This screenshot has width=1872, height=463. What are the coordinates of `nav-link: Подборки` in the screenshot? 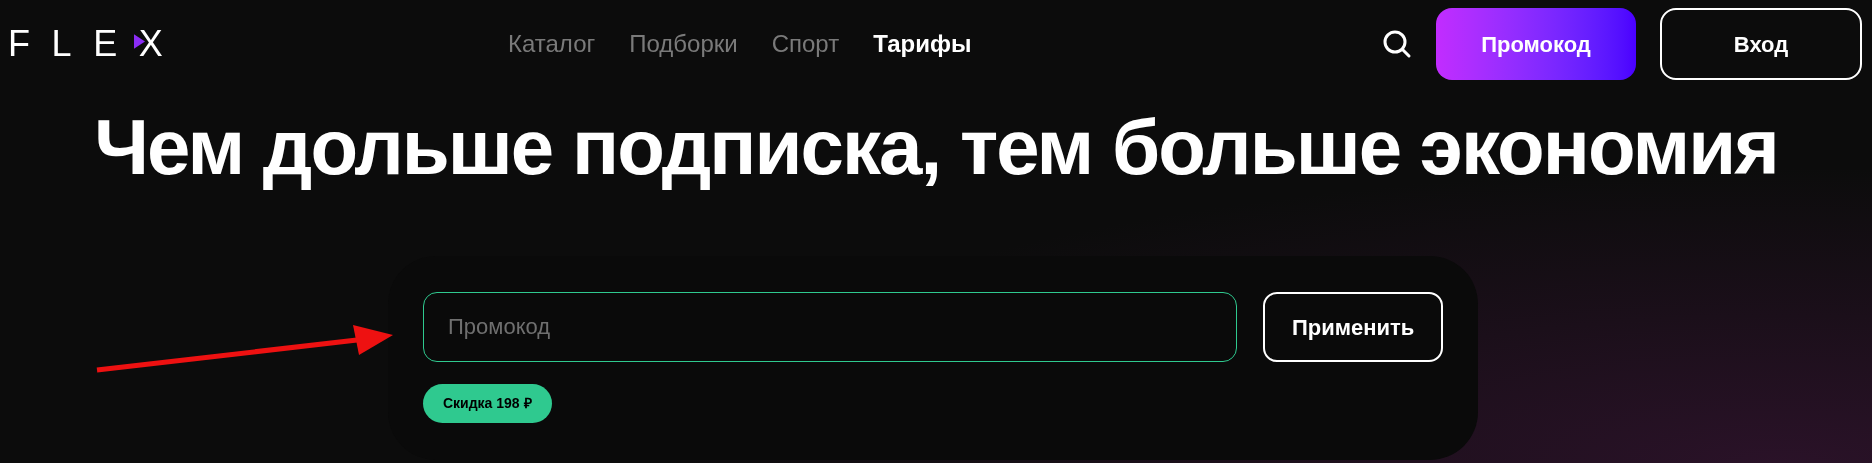 It's located at (683, 44).